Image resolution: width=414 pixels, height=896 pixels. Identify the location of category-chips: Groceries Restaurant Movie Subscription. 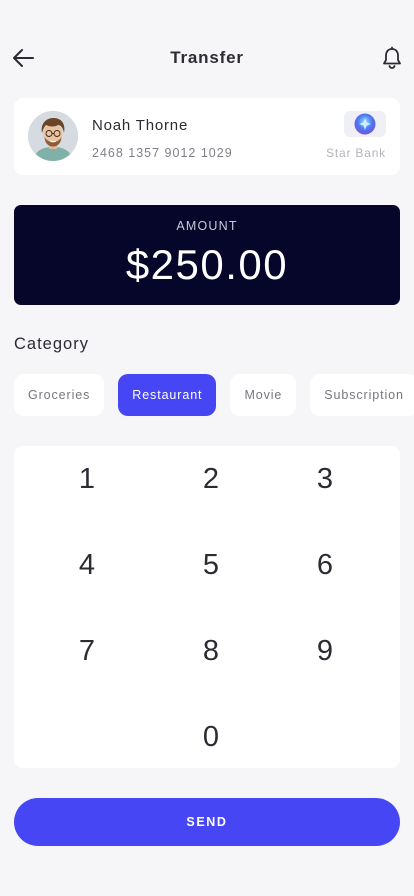
(214, 395).